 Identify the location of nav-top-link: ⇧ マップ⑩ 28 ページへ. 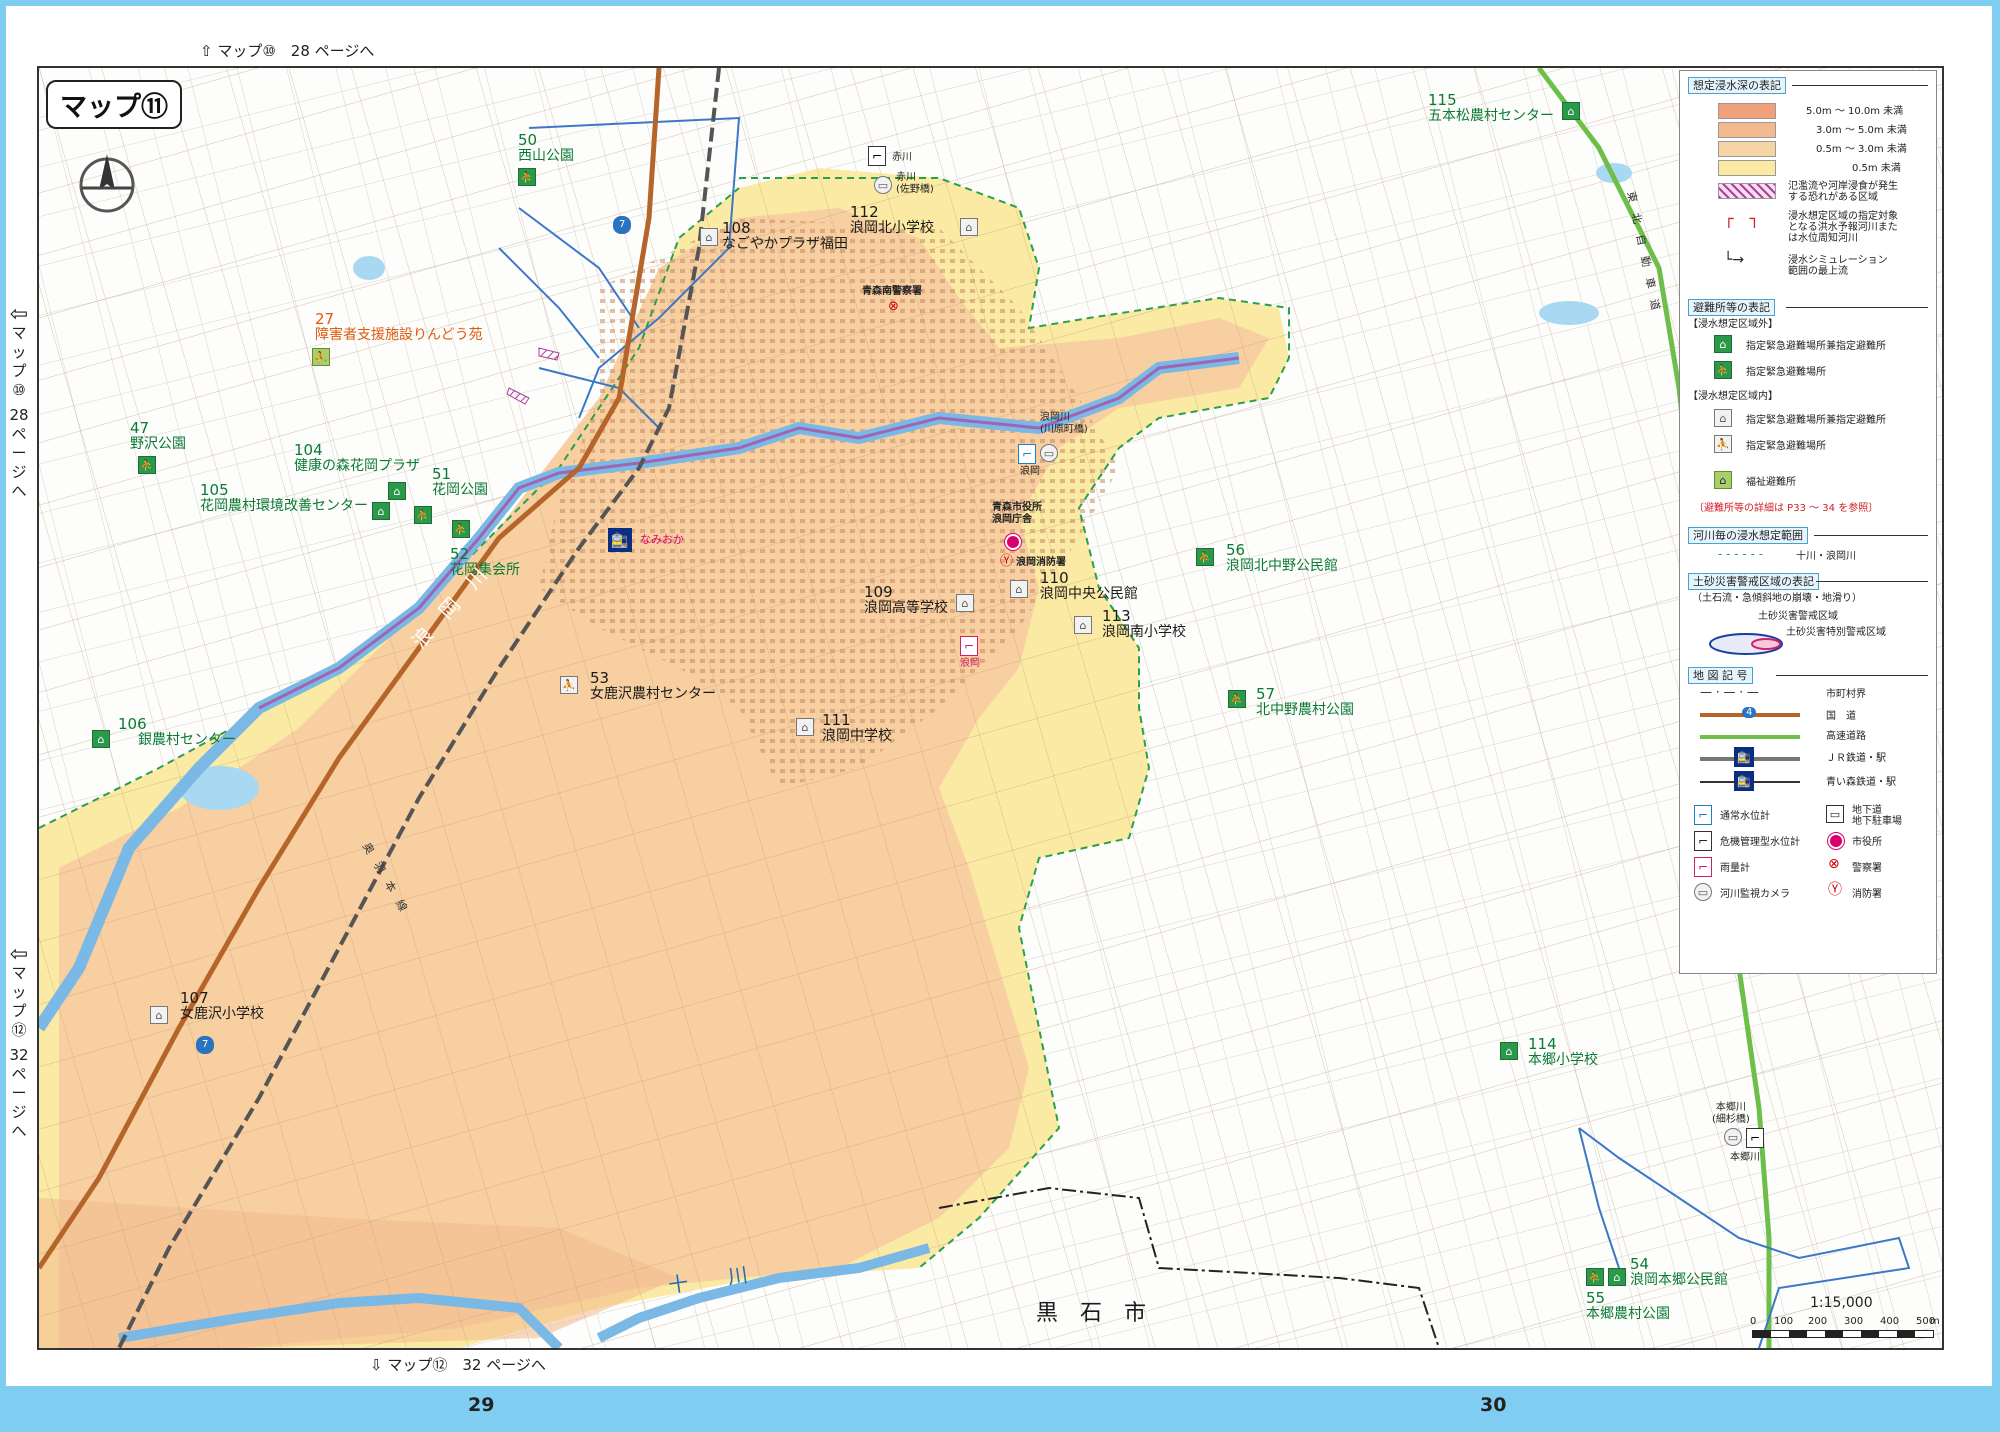
(287, 50).